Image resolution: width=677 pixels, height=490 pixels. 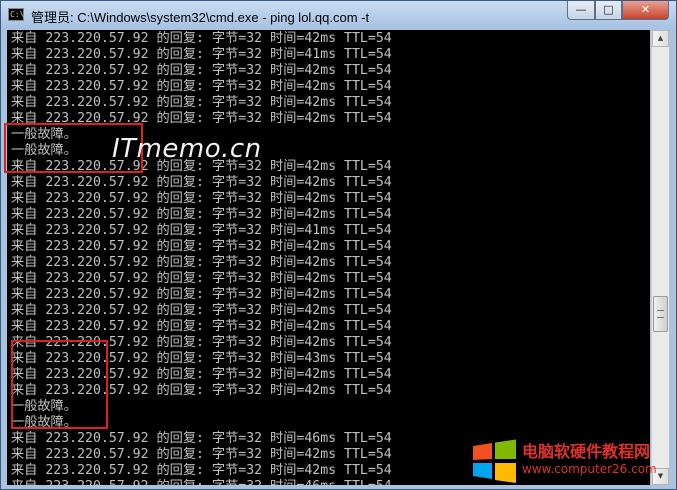 What do you see at coordinates (16, 14) in the screenshot?
I see `cmd-app-icon: C:\` at bounding box center [16, 14].